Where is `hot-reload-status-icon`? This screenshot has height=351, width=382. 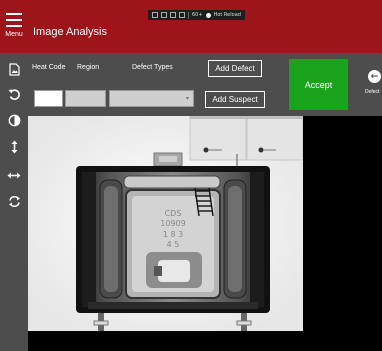 hot-reload-status-icon is located at coordinates (208, 15).